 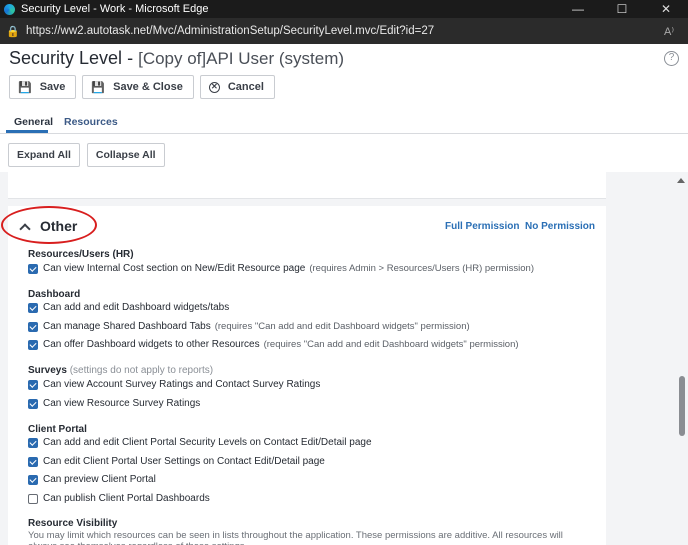 What do you see at coordinates (307, 185) in the screenshot?
I see `previous-section-card` at bounding box center [307, 185].